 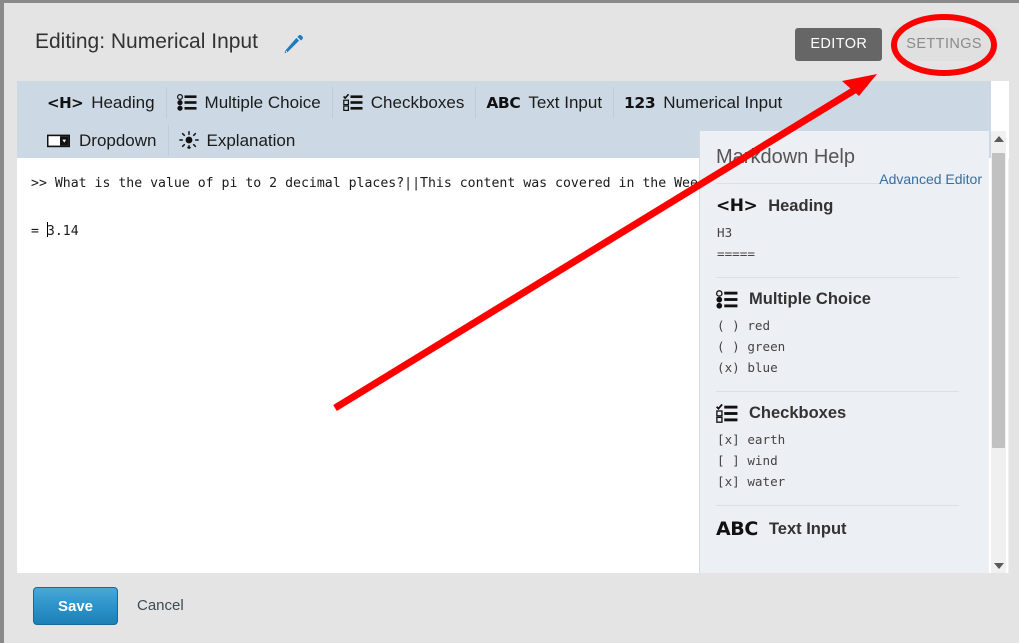 What do you see at coordinates (510, 40) in the screenshot?
I see `modal-header: Editing: Numerical Input EDITOR SETTINGS` at bounding box center [510, 40].